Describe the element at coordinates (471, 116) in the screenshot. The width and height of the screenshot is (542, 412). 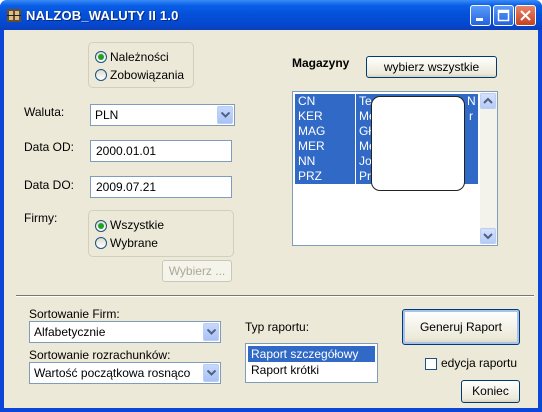
I see `warehouse-extra: r` at that location.